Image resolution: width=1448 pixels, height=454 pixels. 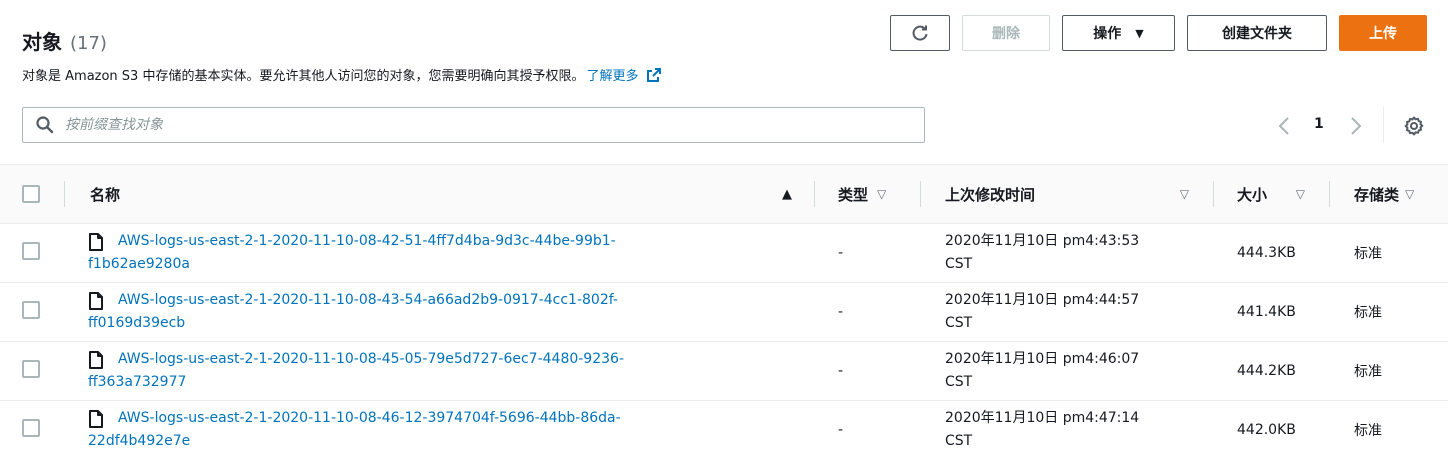 I want to click on table-header-row: 名称 ▲ 类型 ▽ 上次修改时间 ▽ 大小 ▽ 存储类 ▽, so click(x=724, y=194).